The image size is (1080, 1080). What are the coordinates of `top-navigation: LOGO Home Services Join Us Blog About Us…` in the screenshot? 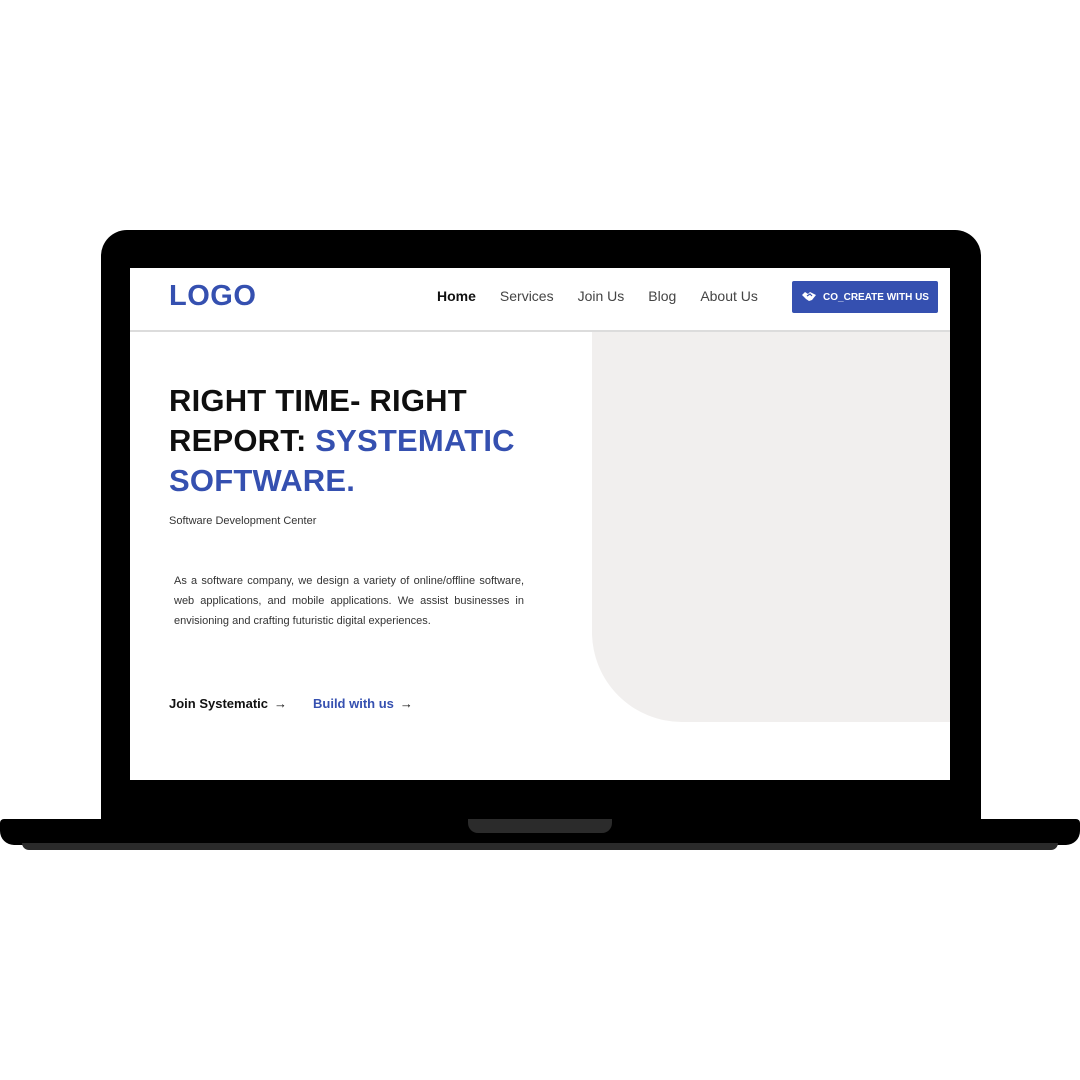 It's located at (540, 300).